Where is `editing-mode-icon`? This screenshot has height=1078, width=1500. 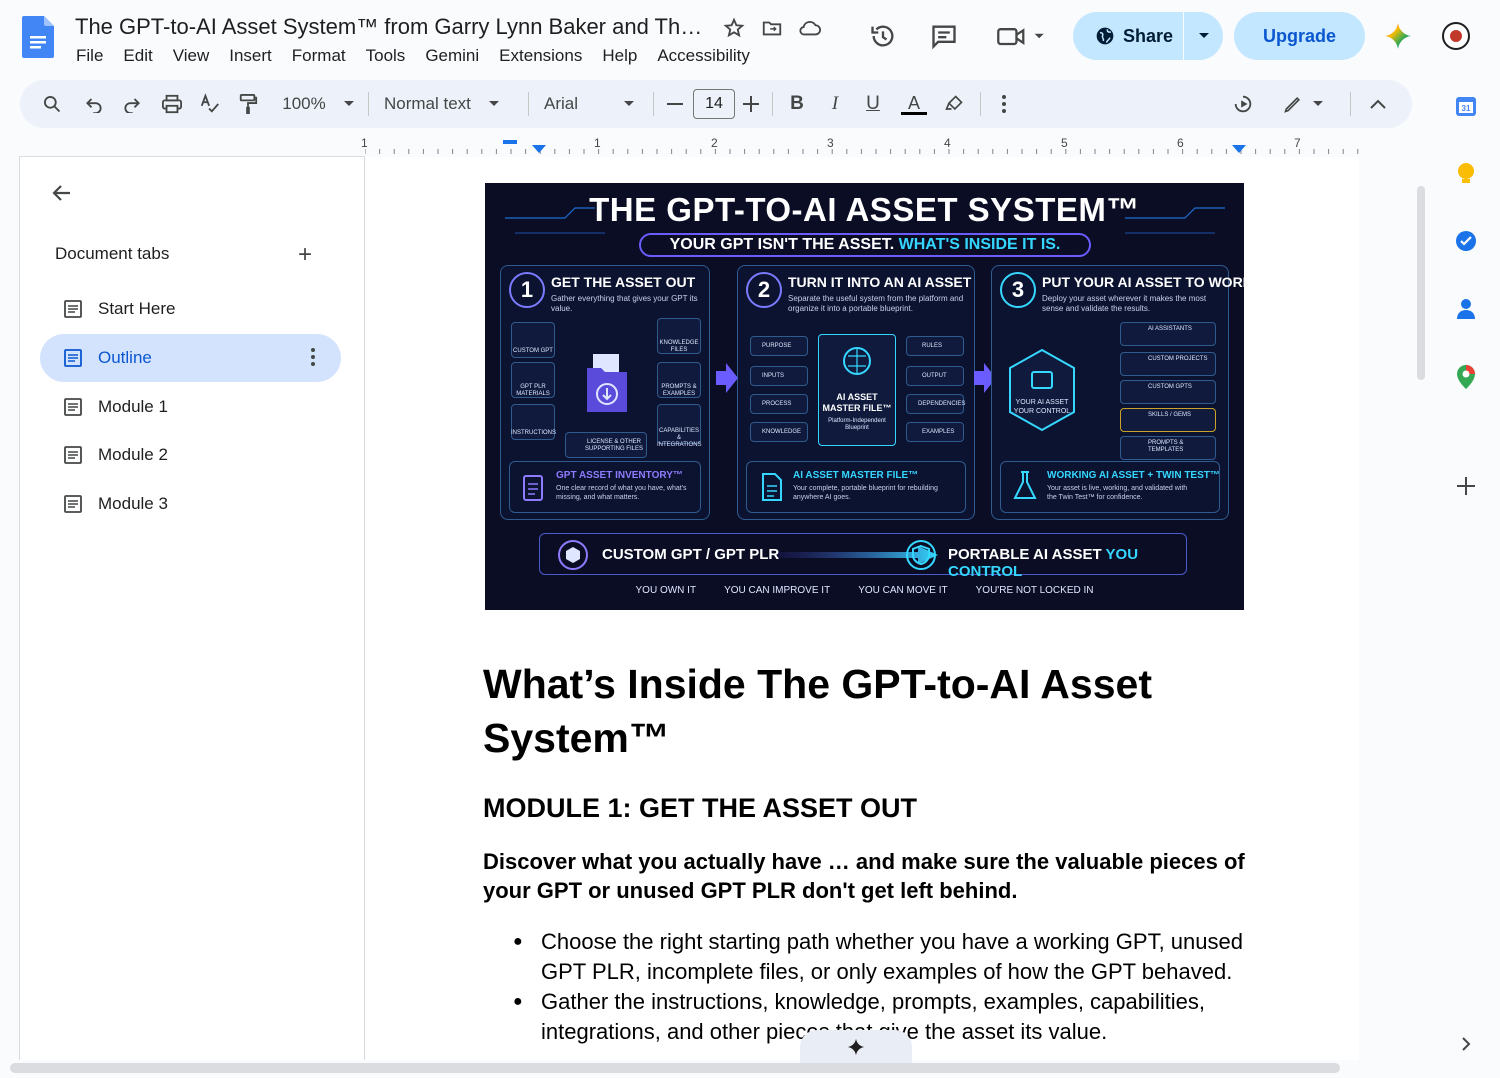 editing-mode-icon is located at coordinates (1303, 104).